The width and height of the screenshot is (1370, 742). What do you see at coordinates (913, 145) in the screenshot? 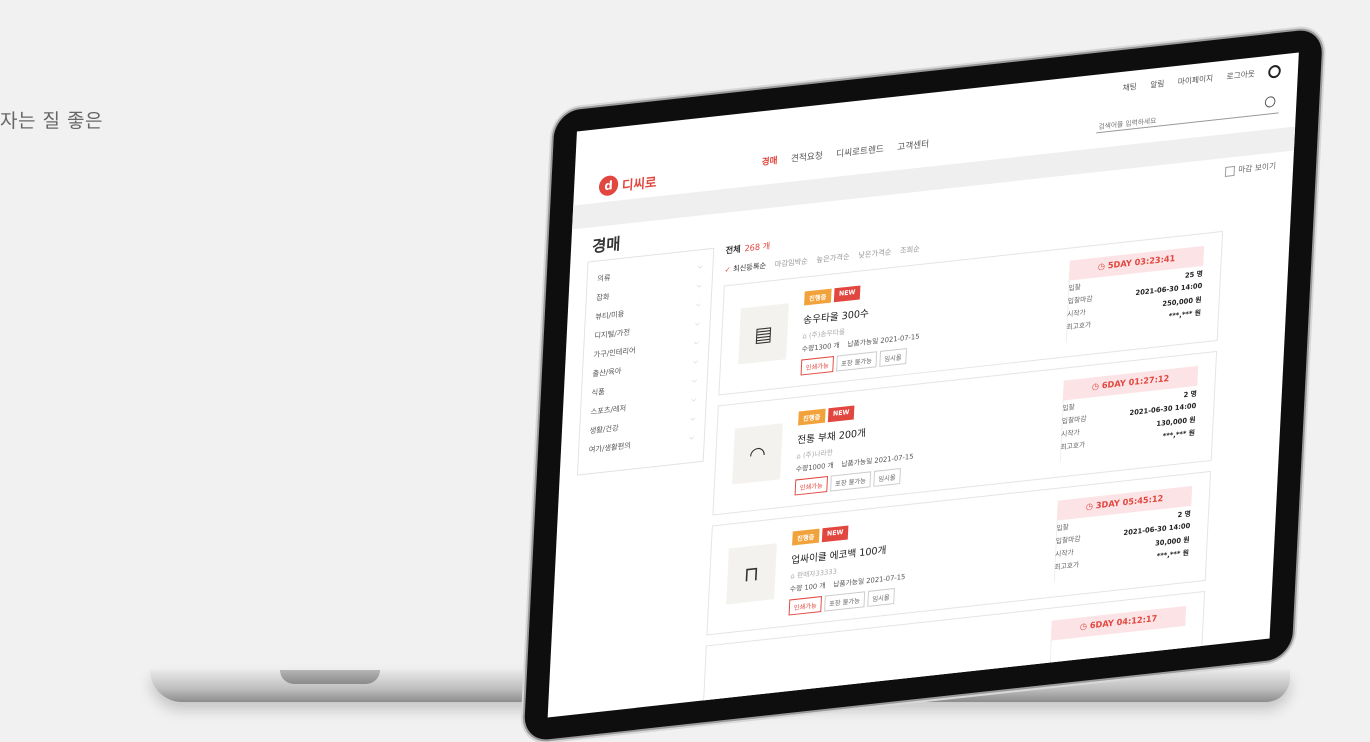
I see `nav-customer-center: 고객센터` at bounding box center [913, 145].